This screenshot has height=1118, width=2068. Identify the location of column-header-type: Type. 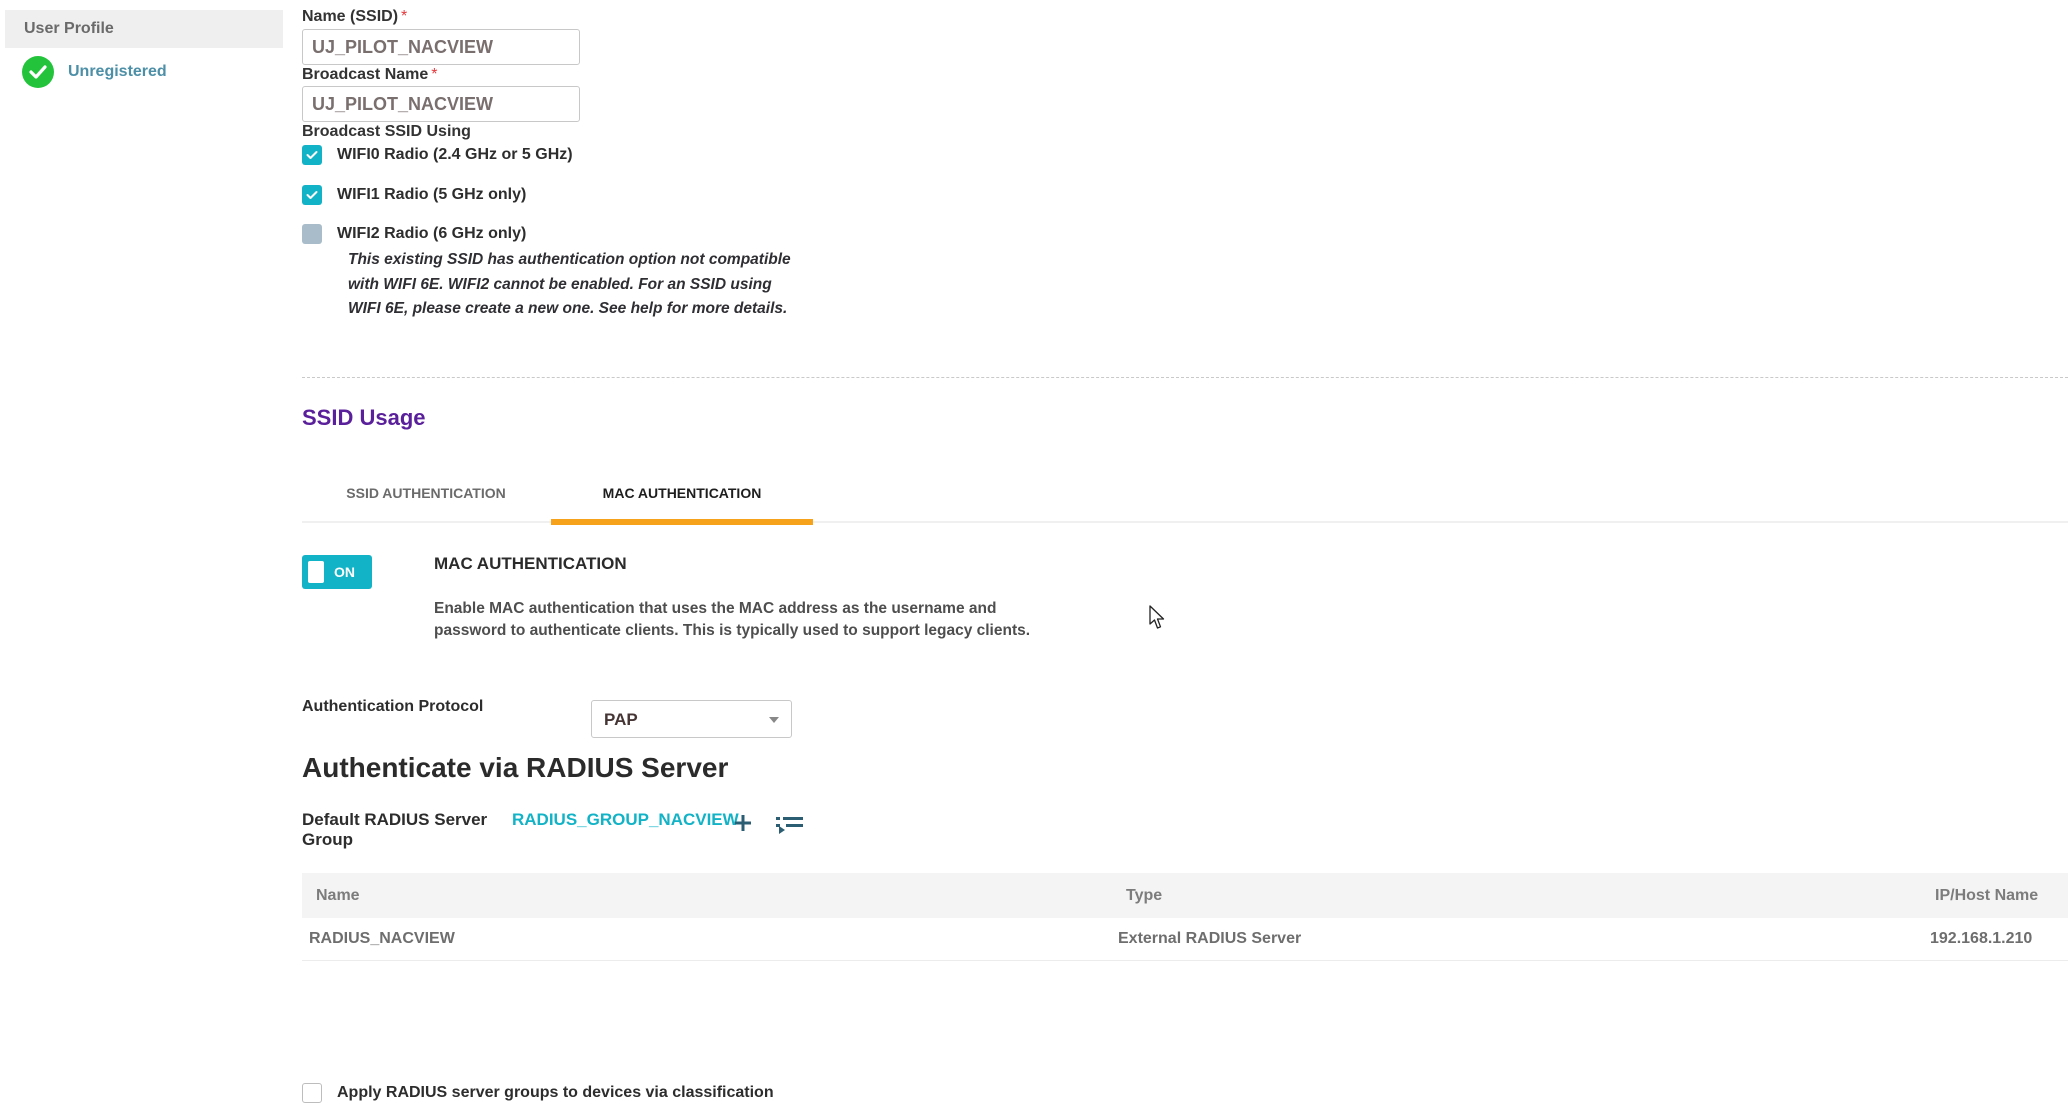
(1144, 895).